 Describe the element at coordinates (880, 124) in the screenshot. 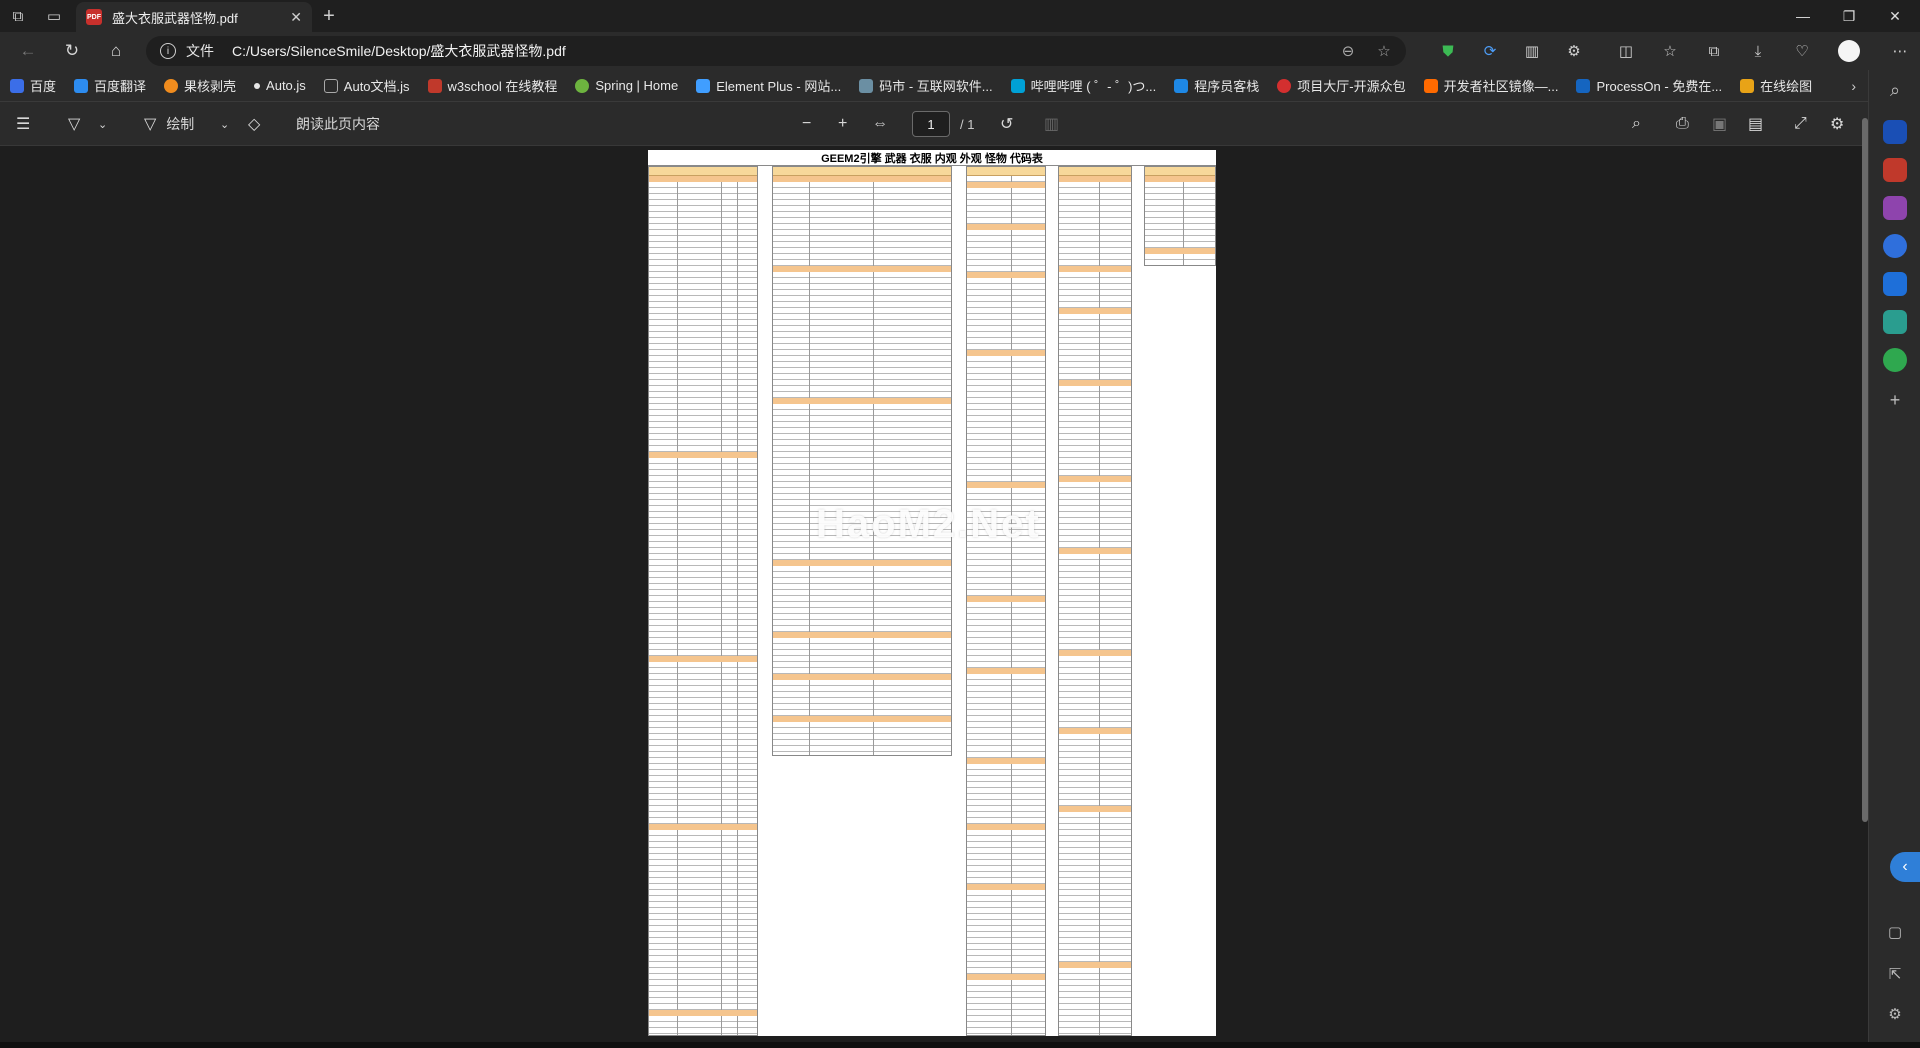

I see `fit-width-icon: ⇔` at that location.